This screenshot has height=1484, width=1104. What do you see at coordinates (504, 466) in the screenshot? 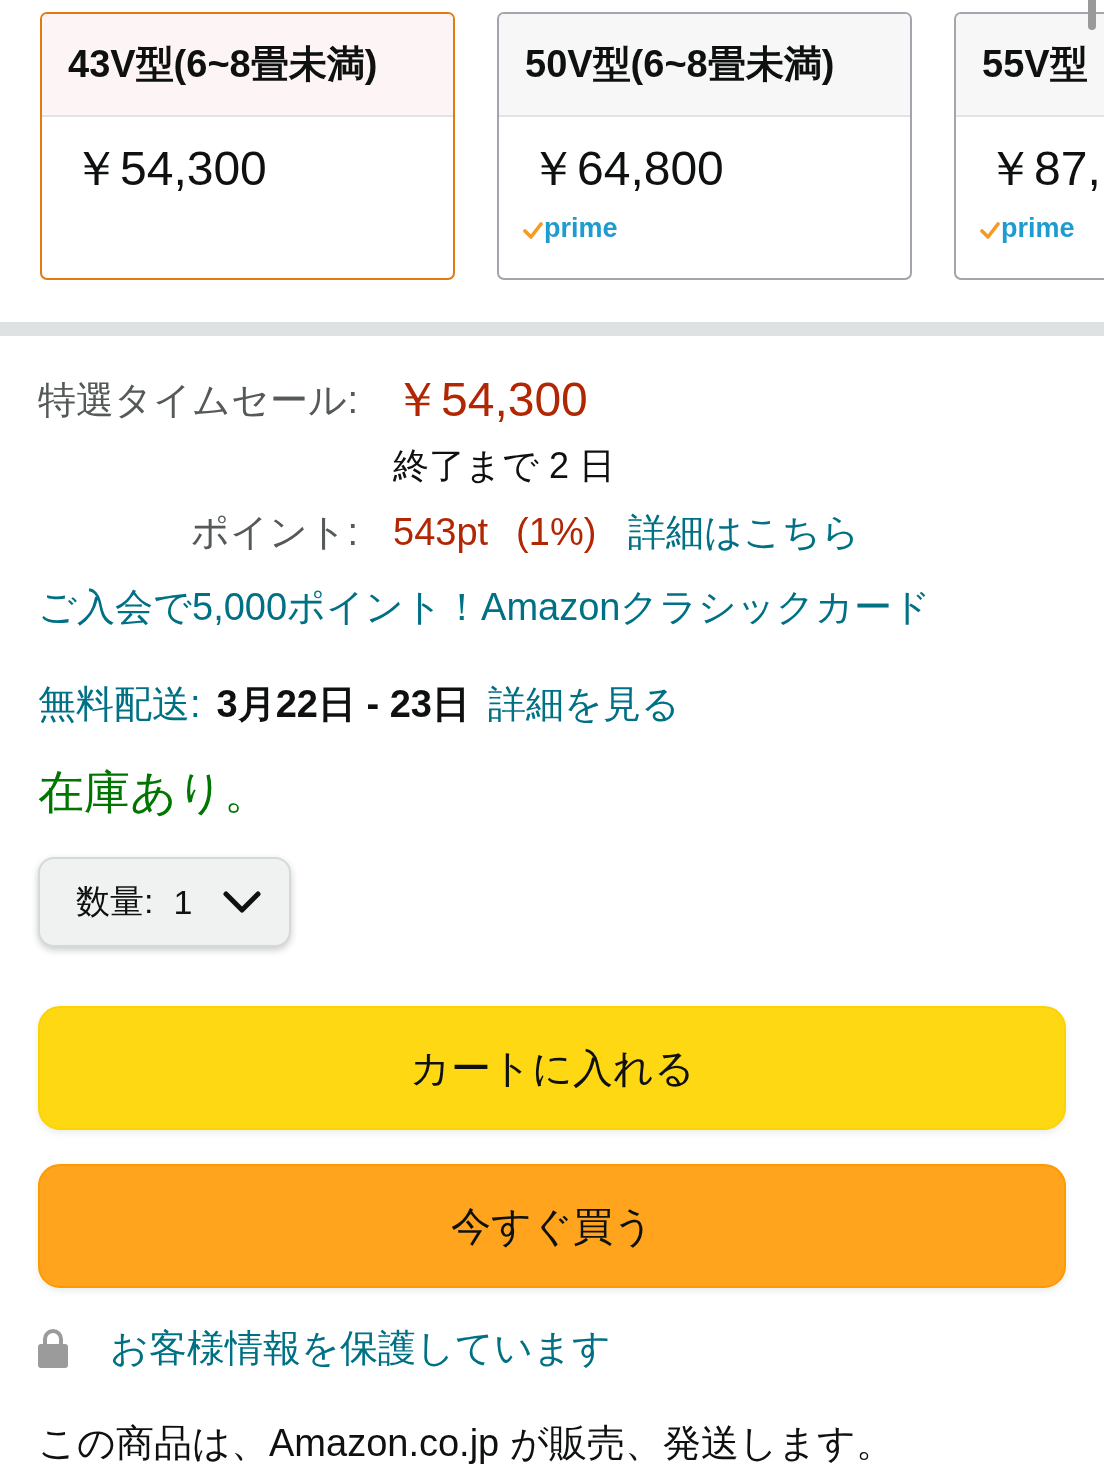
I see `countdown-text: 終了まで 2 日` at bounding box center [504, 466].